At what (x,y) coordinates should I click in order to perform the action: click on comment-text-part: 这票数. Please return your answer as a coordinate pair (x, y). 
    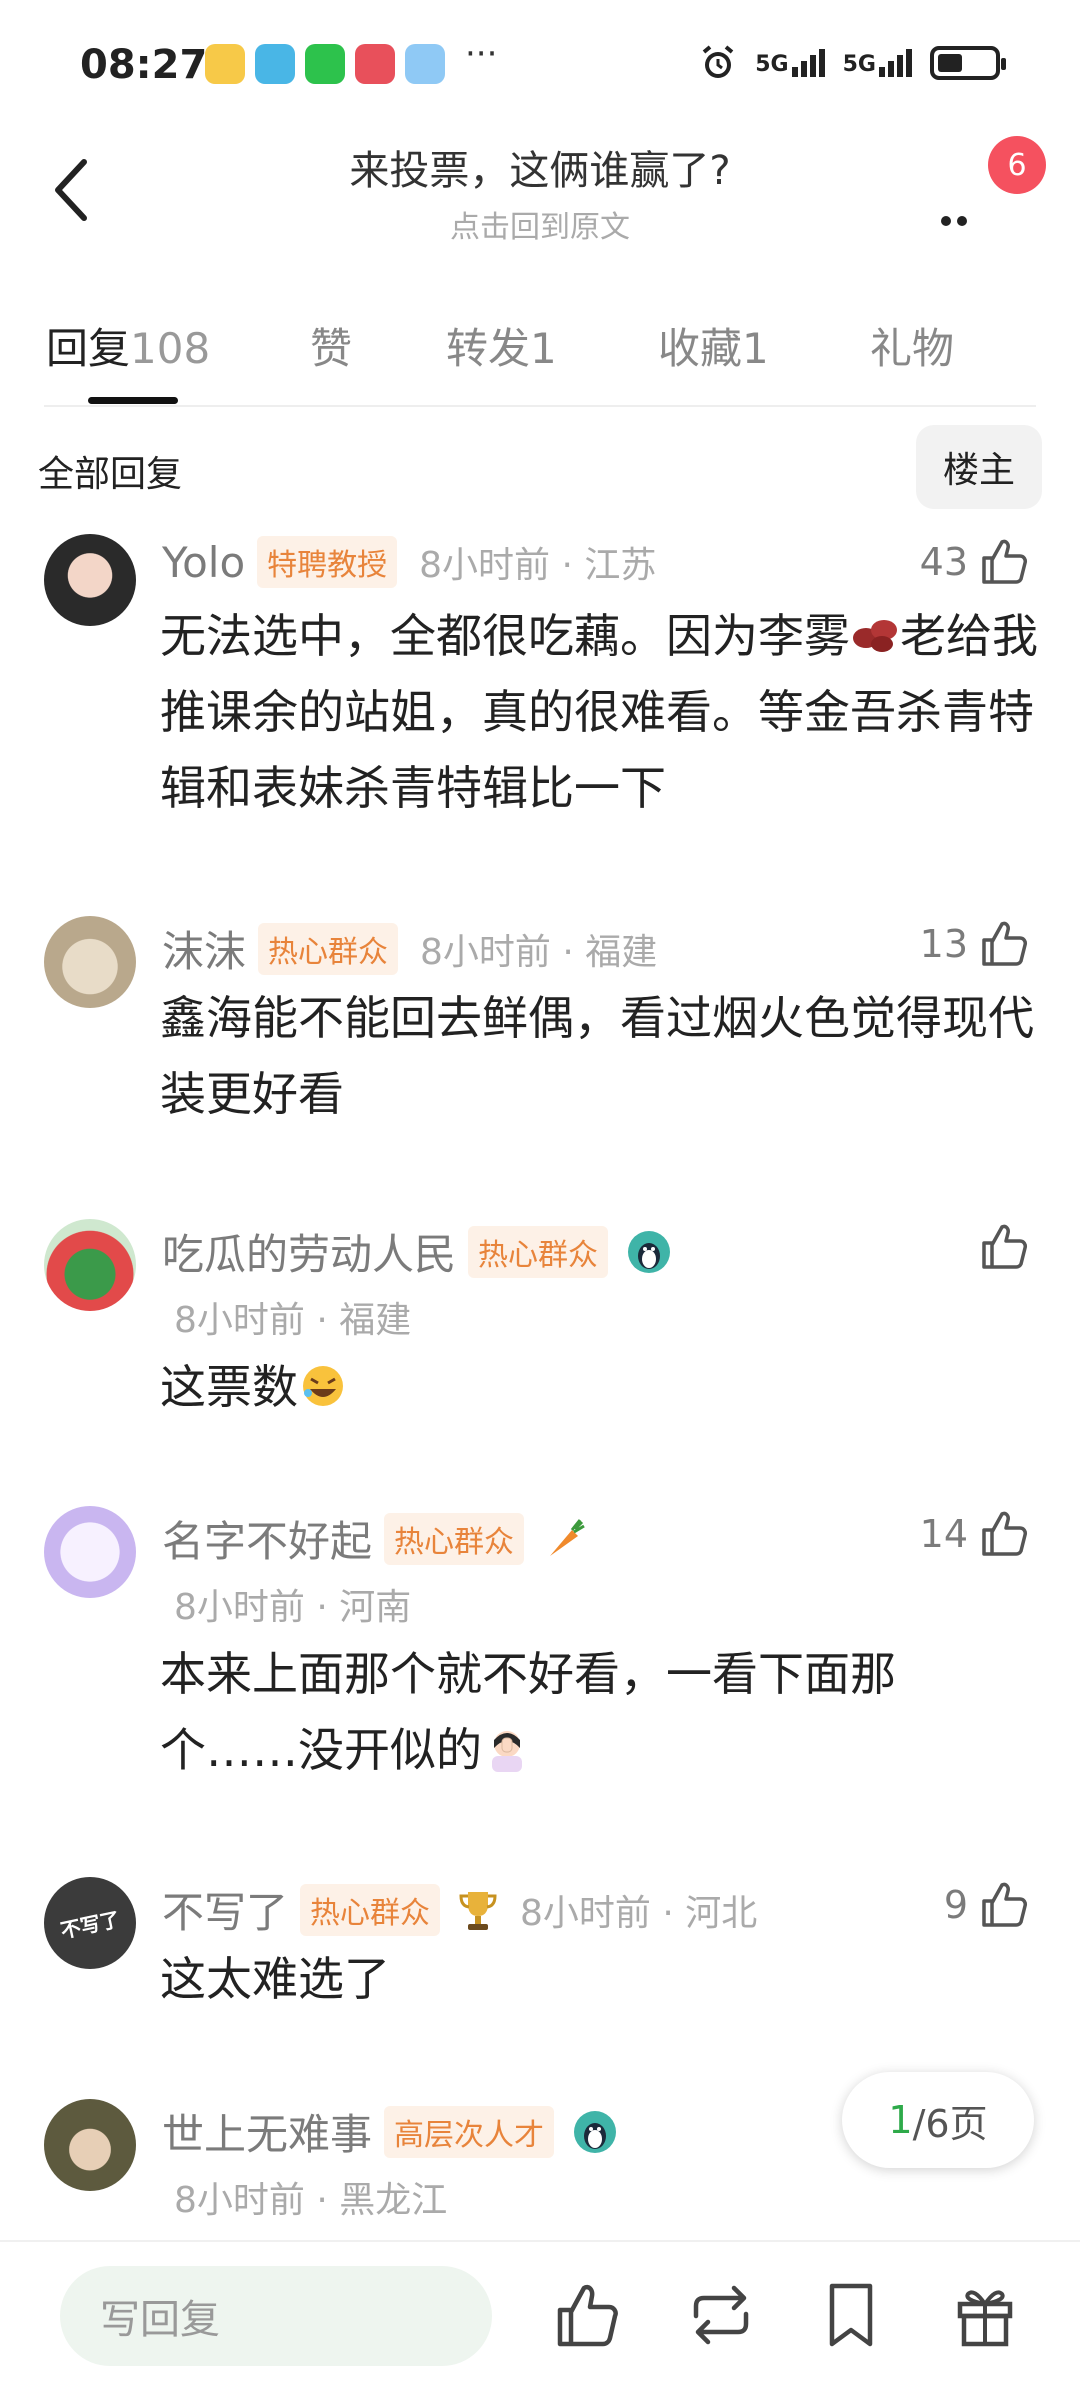
    Looking at the image, I should click on (229, 1387).